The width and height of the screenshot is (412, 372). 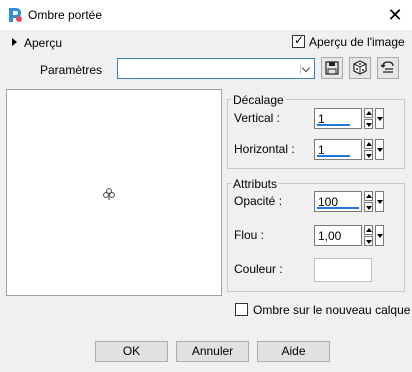 What do you see at coordinates (293, 351) in the screenshot?
I see `help-button: Aide` at bounding box center [293, 351].